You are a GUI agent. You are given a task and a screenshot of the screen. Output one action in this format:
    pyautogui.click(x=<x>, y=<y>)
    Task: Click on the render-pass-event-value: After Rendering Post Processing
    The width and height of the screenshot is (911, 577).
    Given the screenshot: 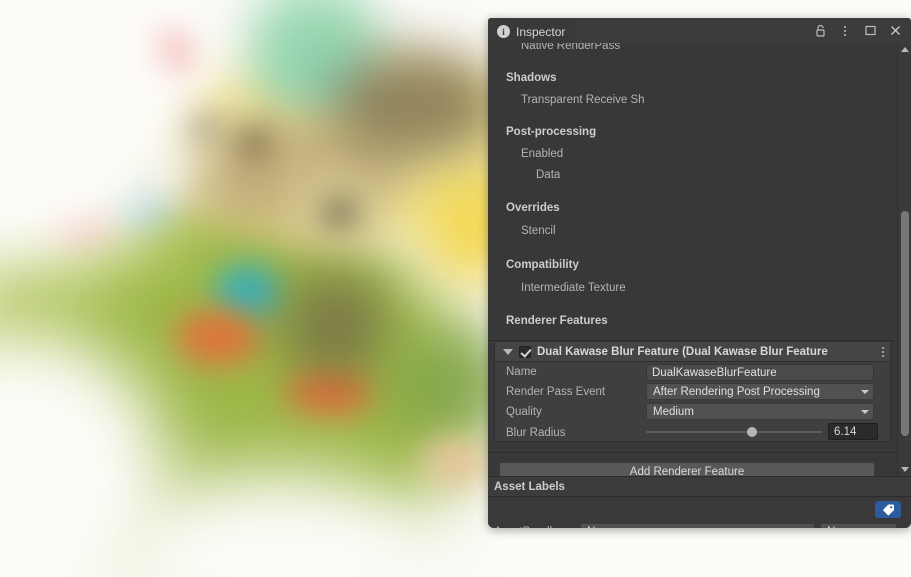 What is the action you would take?
    pyautogui.click(x=736, y=391)
    